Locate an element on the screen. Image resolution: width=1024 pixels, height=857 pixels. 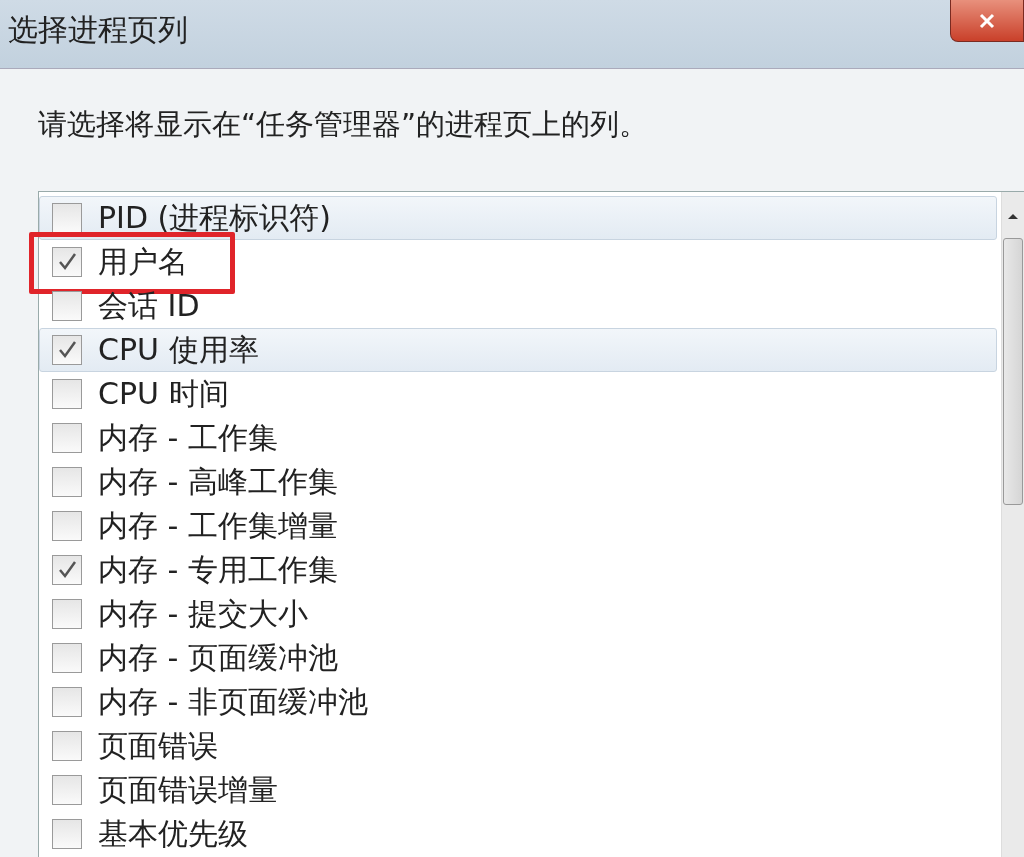
list-item: 内存 - 专用工作集 is located at coordinates (518, 570).